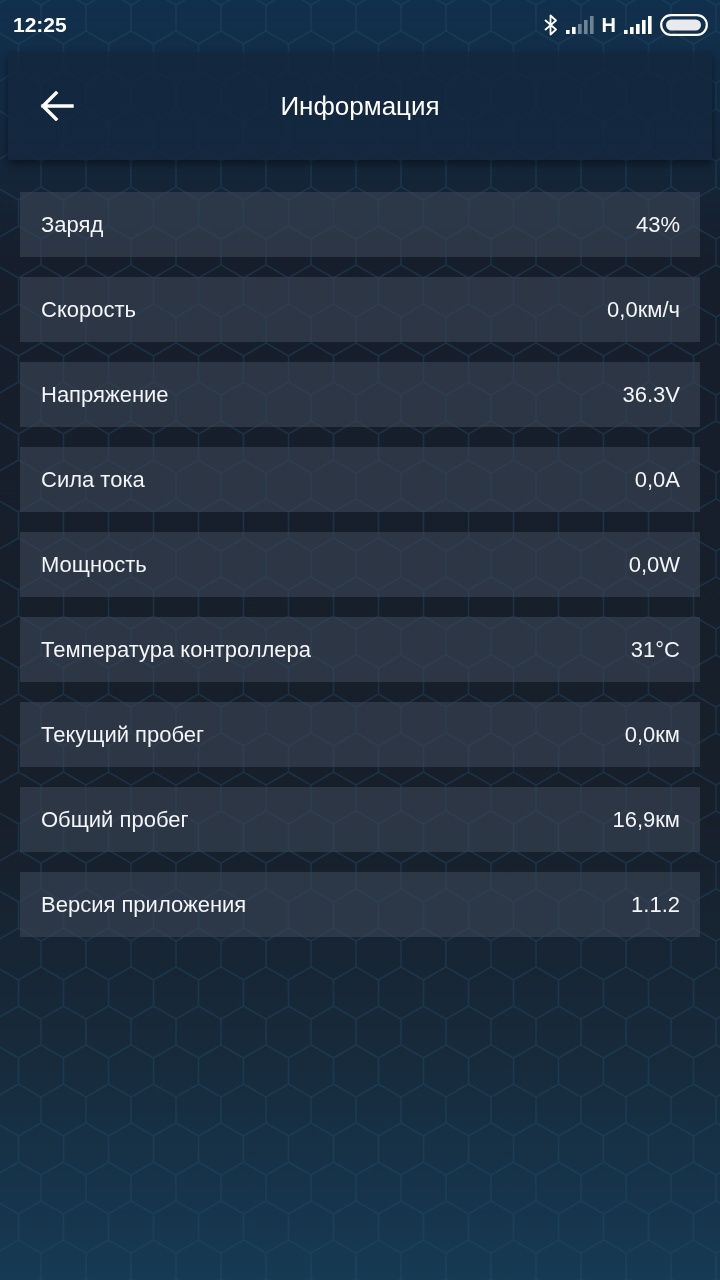  I want to click on bluetooth-icon, so click(550, 25).